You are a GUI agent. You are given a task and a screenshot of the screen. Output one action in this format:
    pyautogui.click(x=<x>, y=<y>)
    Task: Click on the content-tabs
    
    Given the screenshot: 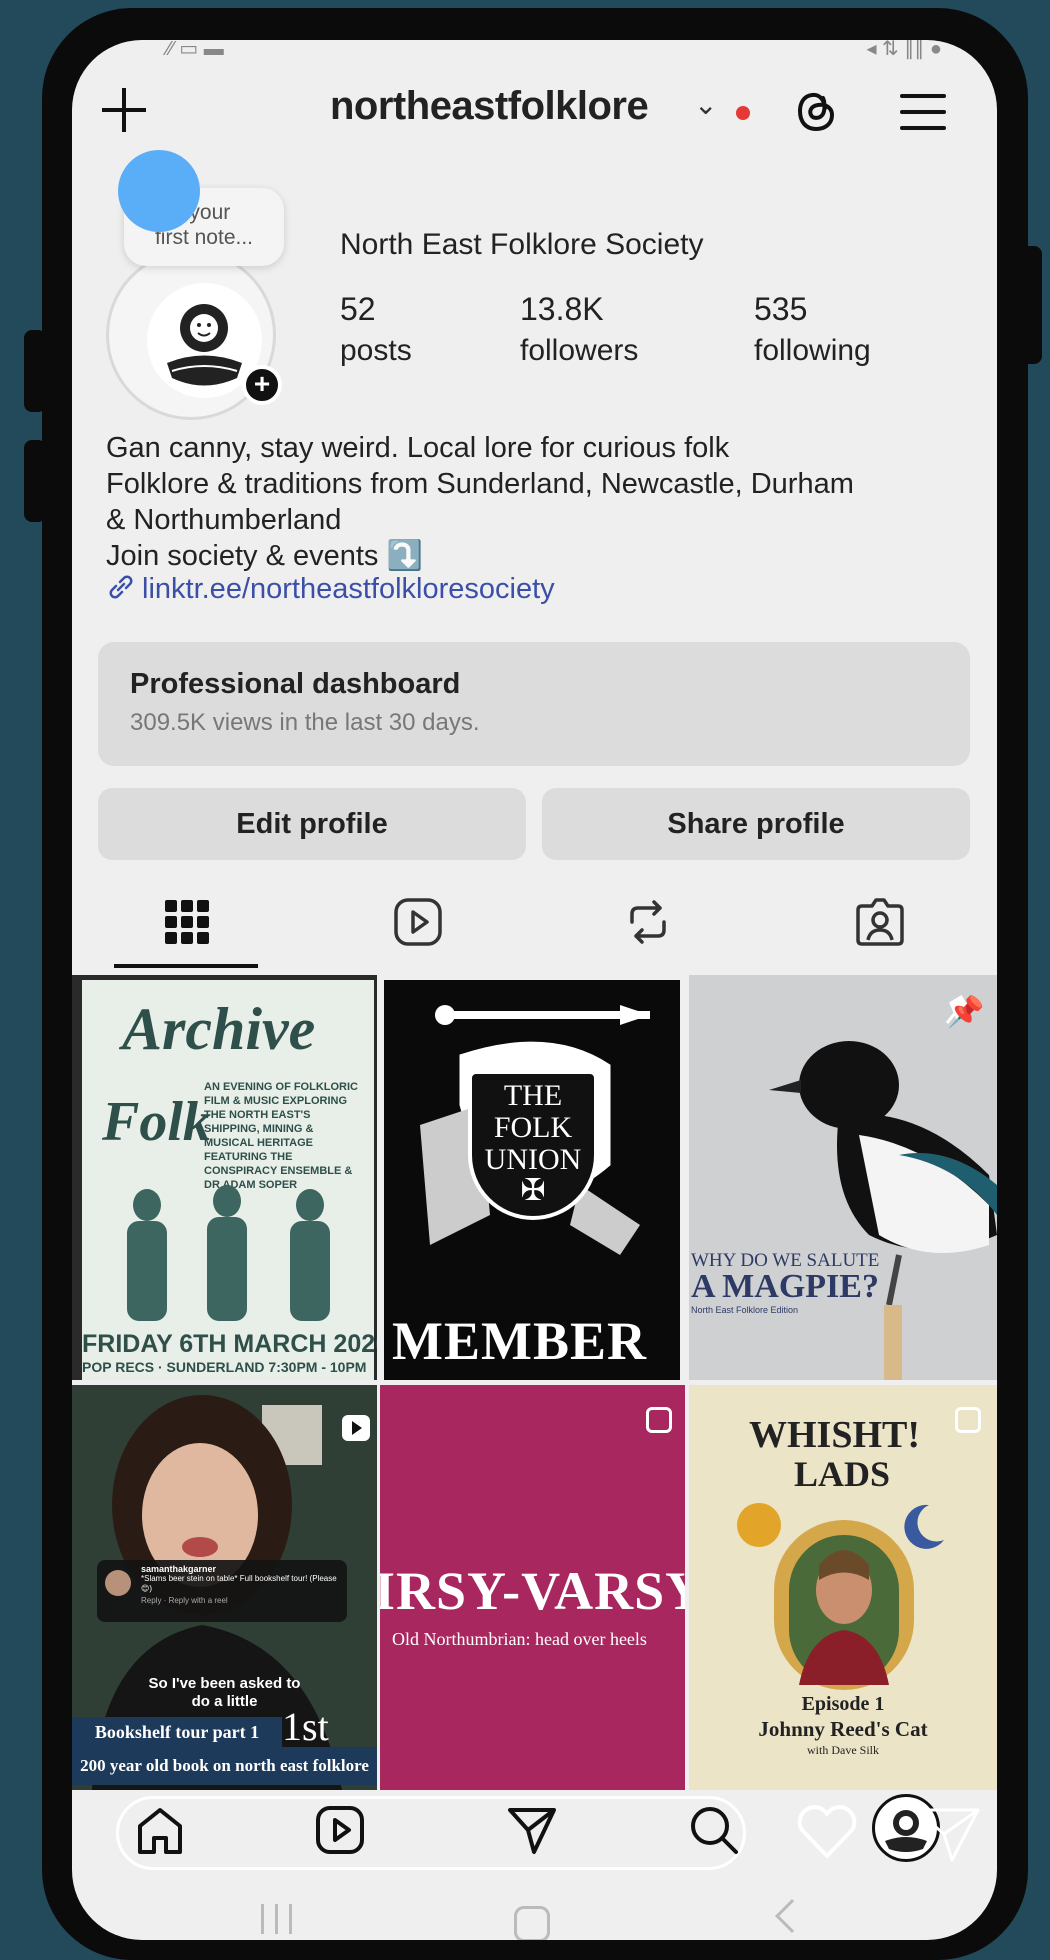 What is the action you would take?
    pyautogui.click(x=534, y=925)
    